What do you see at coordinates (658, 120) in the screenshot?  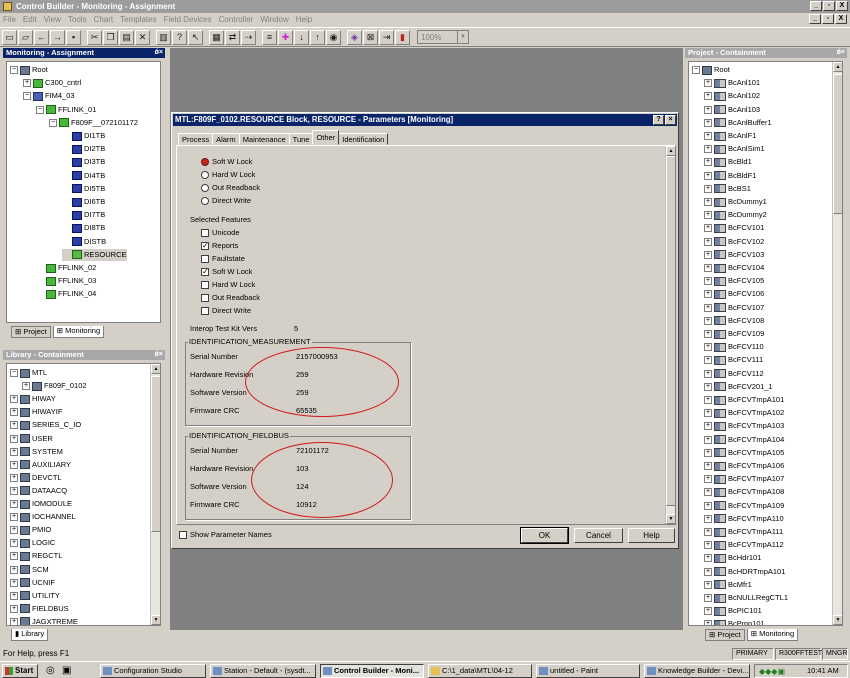 I see `dialog-help-icon: ?` at bounding box center [658, 120].